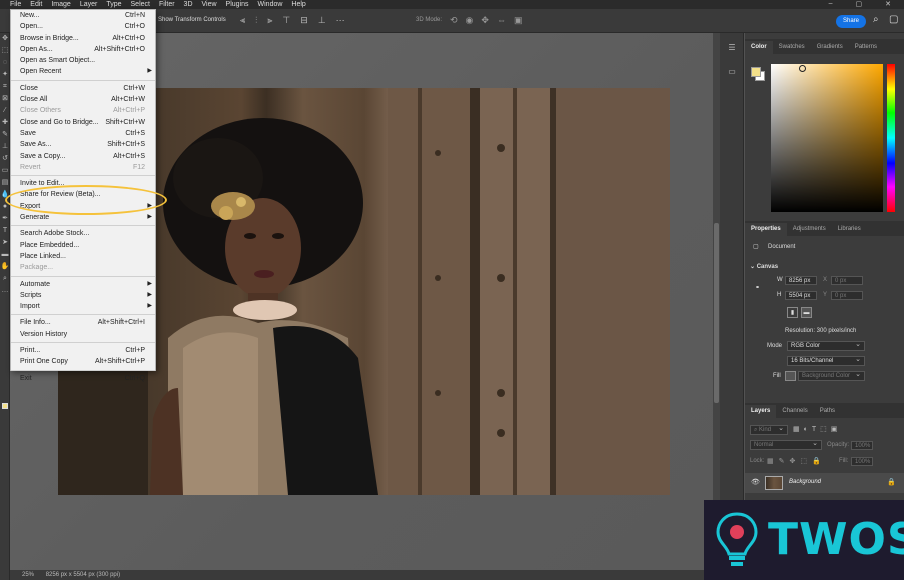  What do you see at coordinates (83, 284) in the screenshot?
I see `menu-item-automate: Automate ▶` at bounding box center [83, 284].